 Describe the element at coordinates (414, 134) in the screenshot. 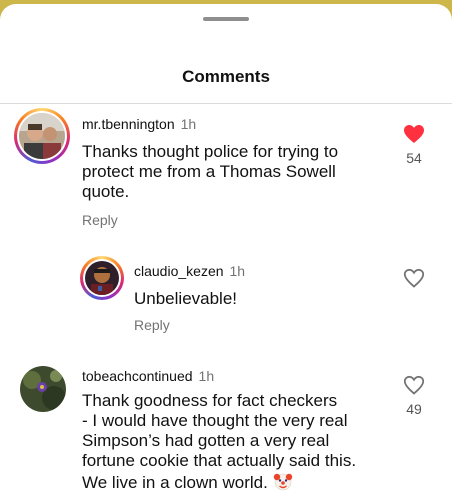

I see `heart-filled-icon` at that location.